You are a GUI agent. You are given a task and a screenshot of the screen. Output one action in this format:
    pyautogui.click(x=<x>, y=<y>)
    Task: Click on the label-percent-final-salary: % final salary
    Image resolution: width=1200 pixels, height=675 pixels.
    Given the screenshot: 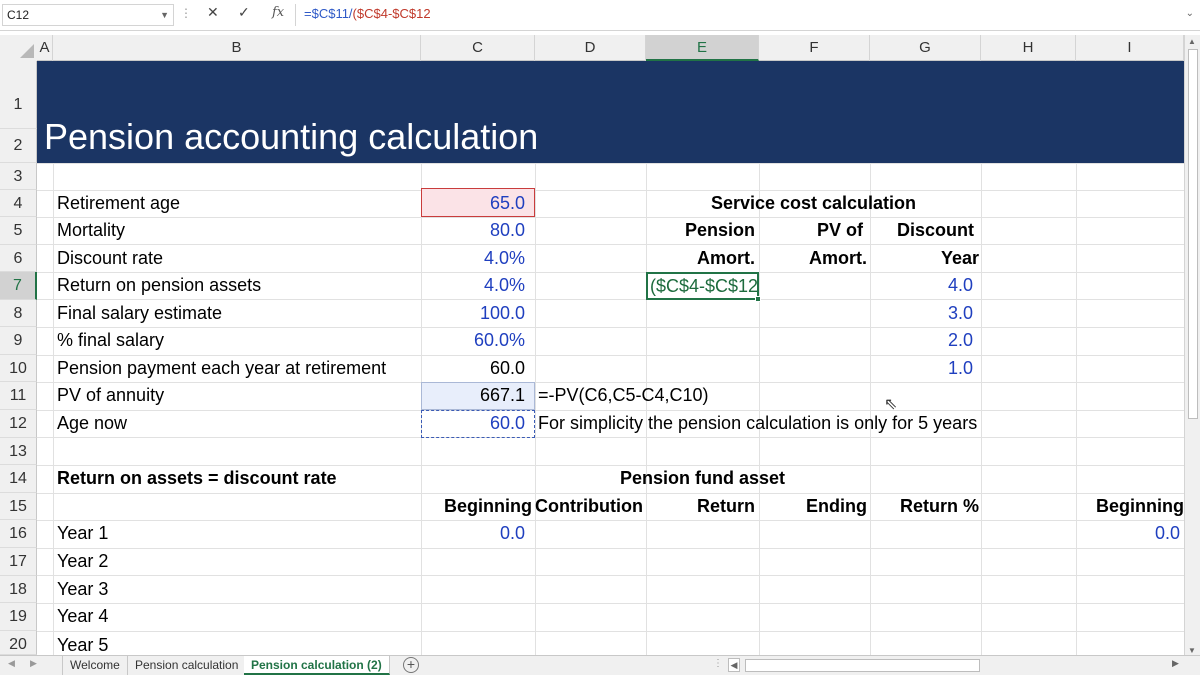 What is the action you would take?
    pyautogui.click(x=111, y=340)
    